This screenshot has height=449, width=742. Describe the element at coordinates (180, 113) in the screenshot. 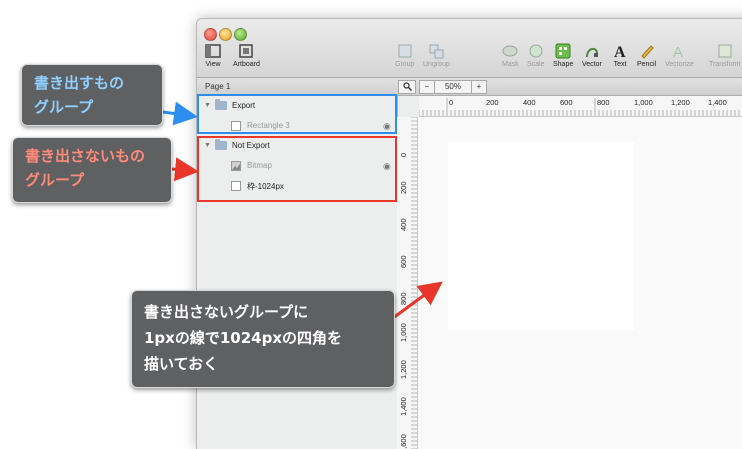

I see `arrow-to-export-group` at that location.